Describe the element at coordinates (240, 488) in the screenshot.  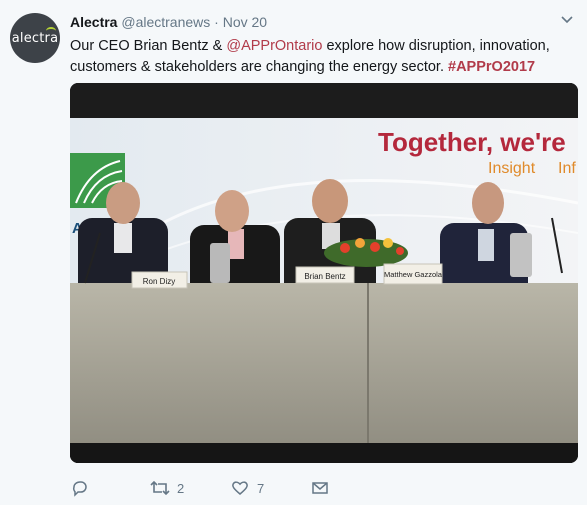
I see `like-icon` at that location.